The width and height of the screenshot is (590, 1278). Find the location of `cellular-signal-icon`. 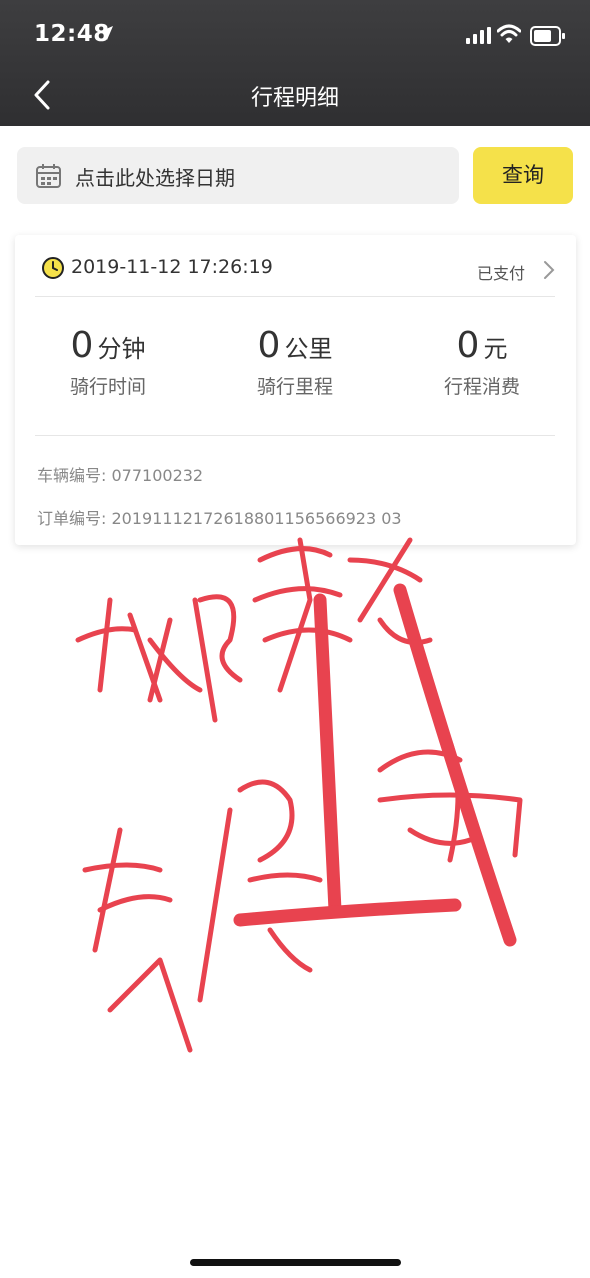

cellular-signal-icon is located at coordinates (478, 35).